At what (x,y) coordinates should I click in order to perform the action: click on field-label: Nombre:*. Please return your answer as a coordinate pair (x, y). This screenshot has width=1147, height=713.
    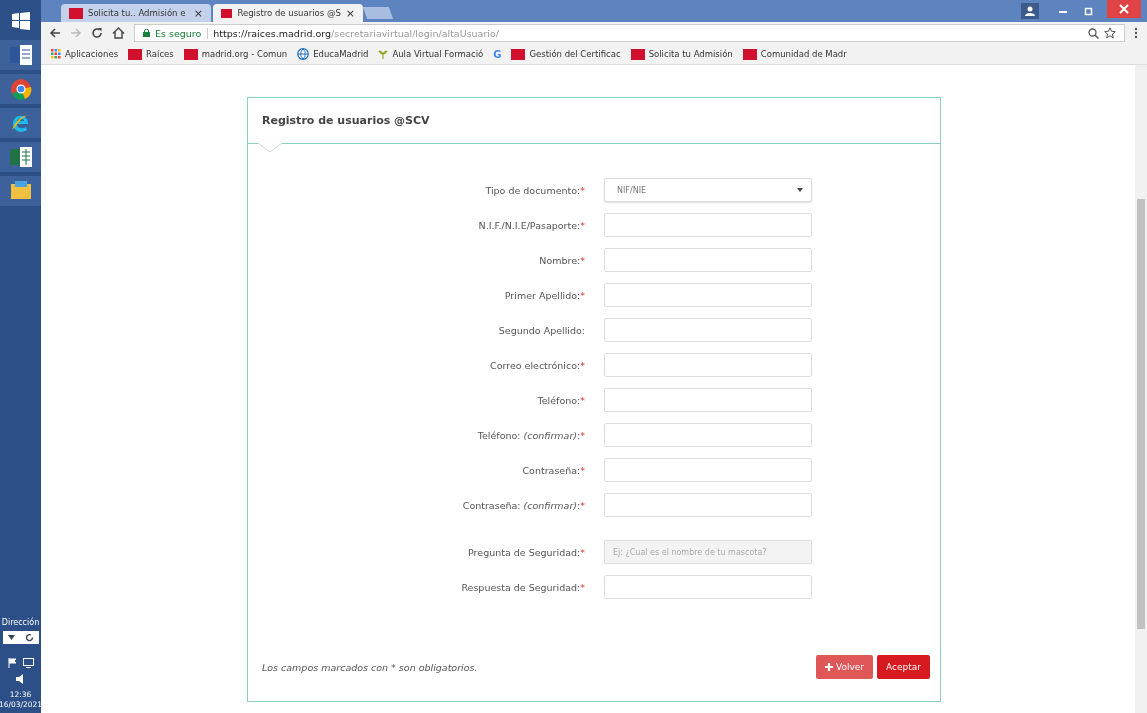
    Looking at the image, I should click on (562, 260).